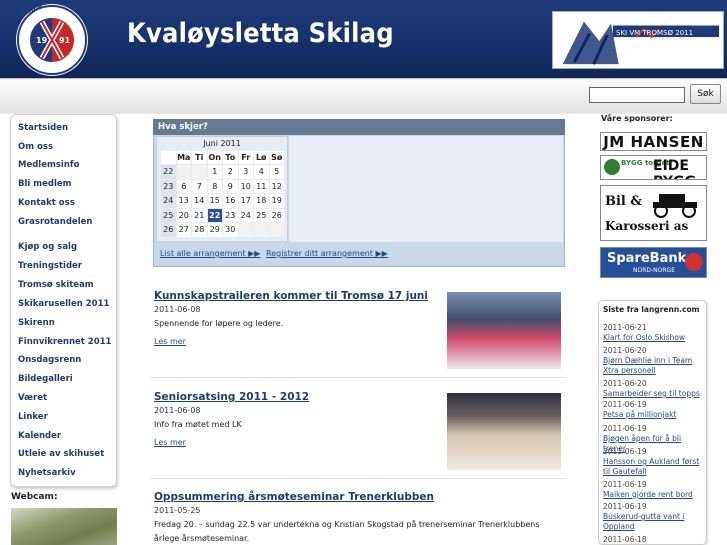  Describe the element at coordinates (50, 266) in the screenshot. I see `nav-item-treningstider: Treningstider` at that location.